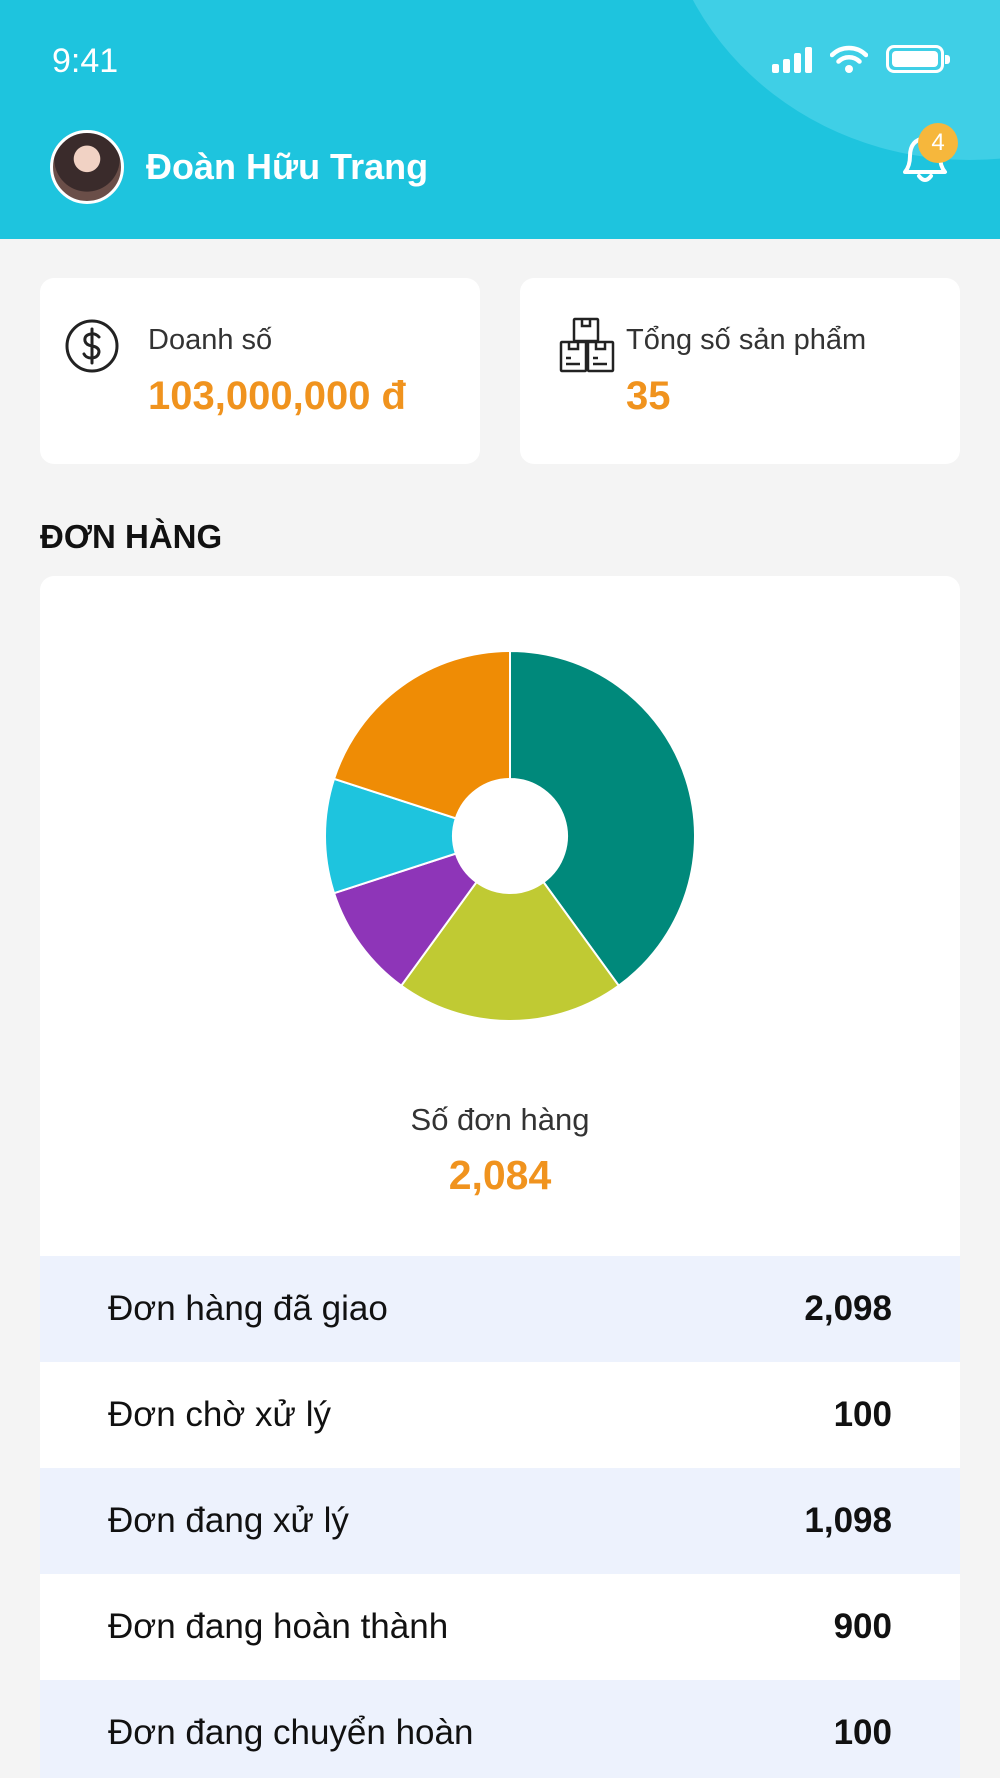 The image size is (1000, 1778). I want to click on status-time: 9:41, so click(85, 61).